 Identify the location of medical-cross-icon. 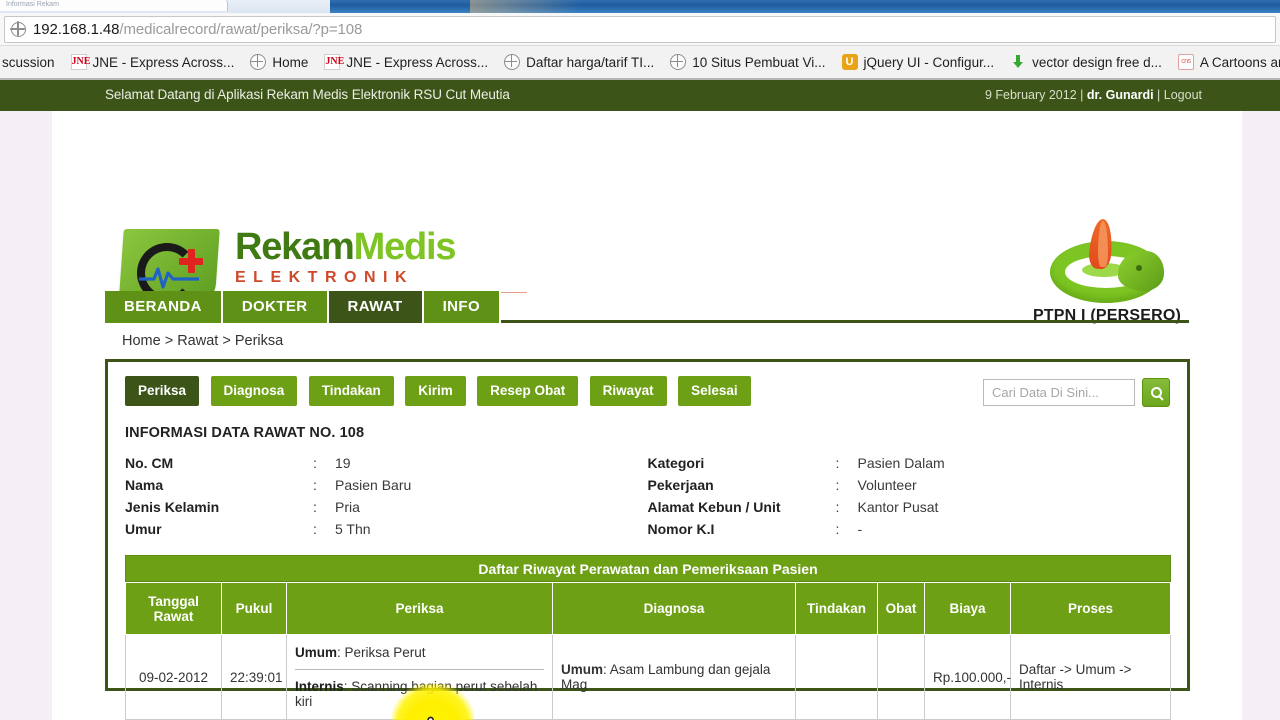
(191, 261).